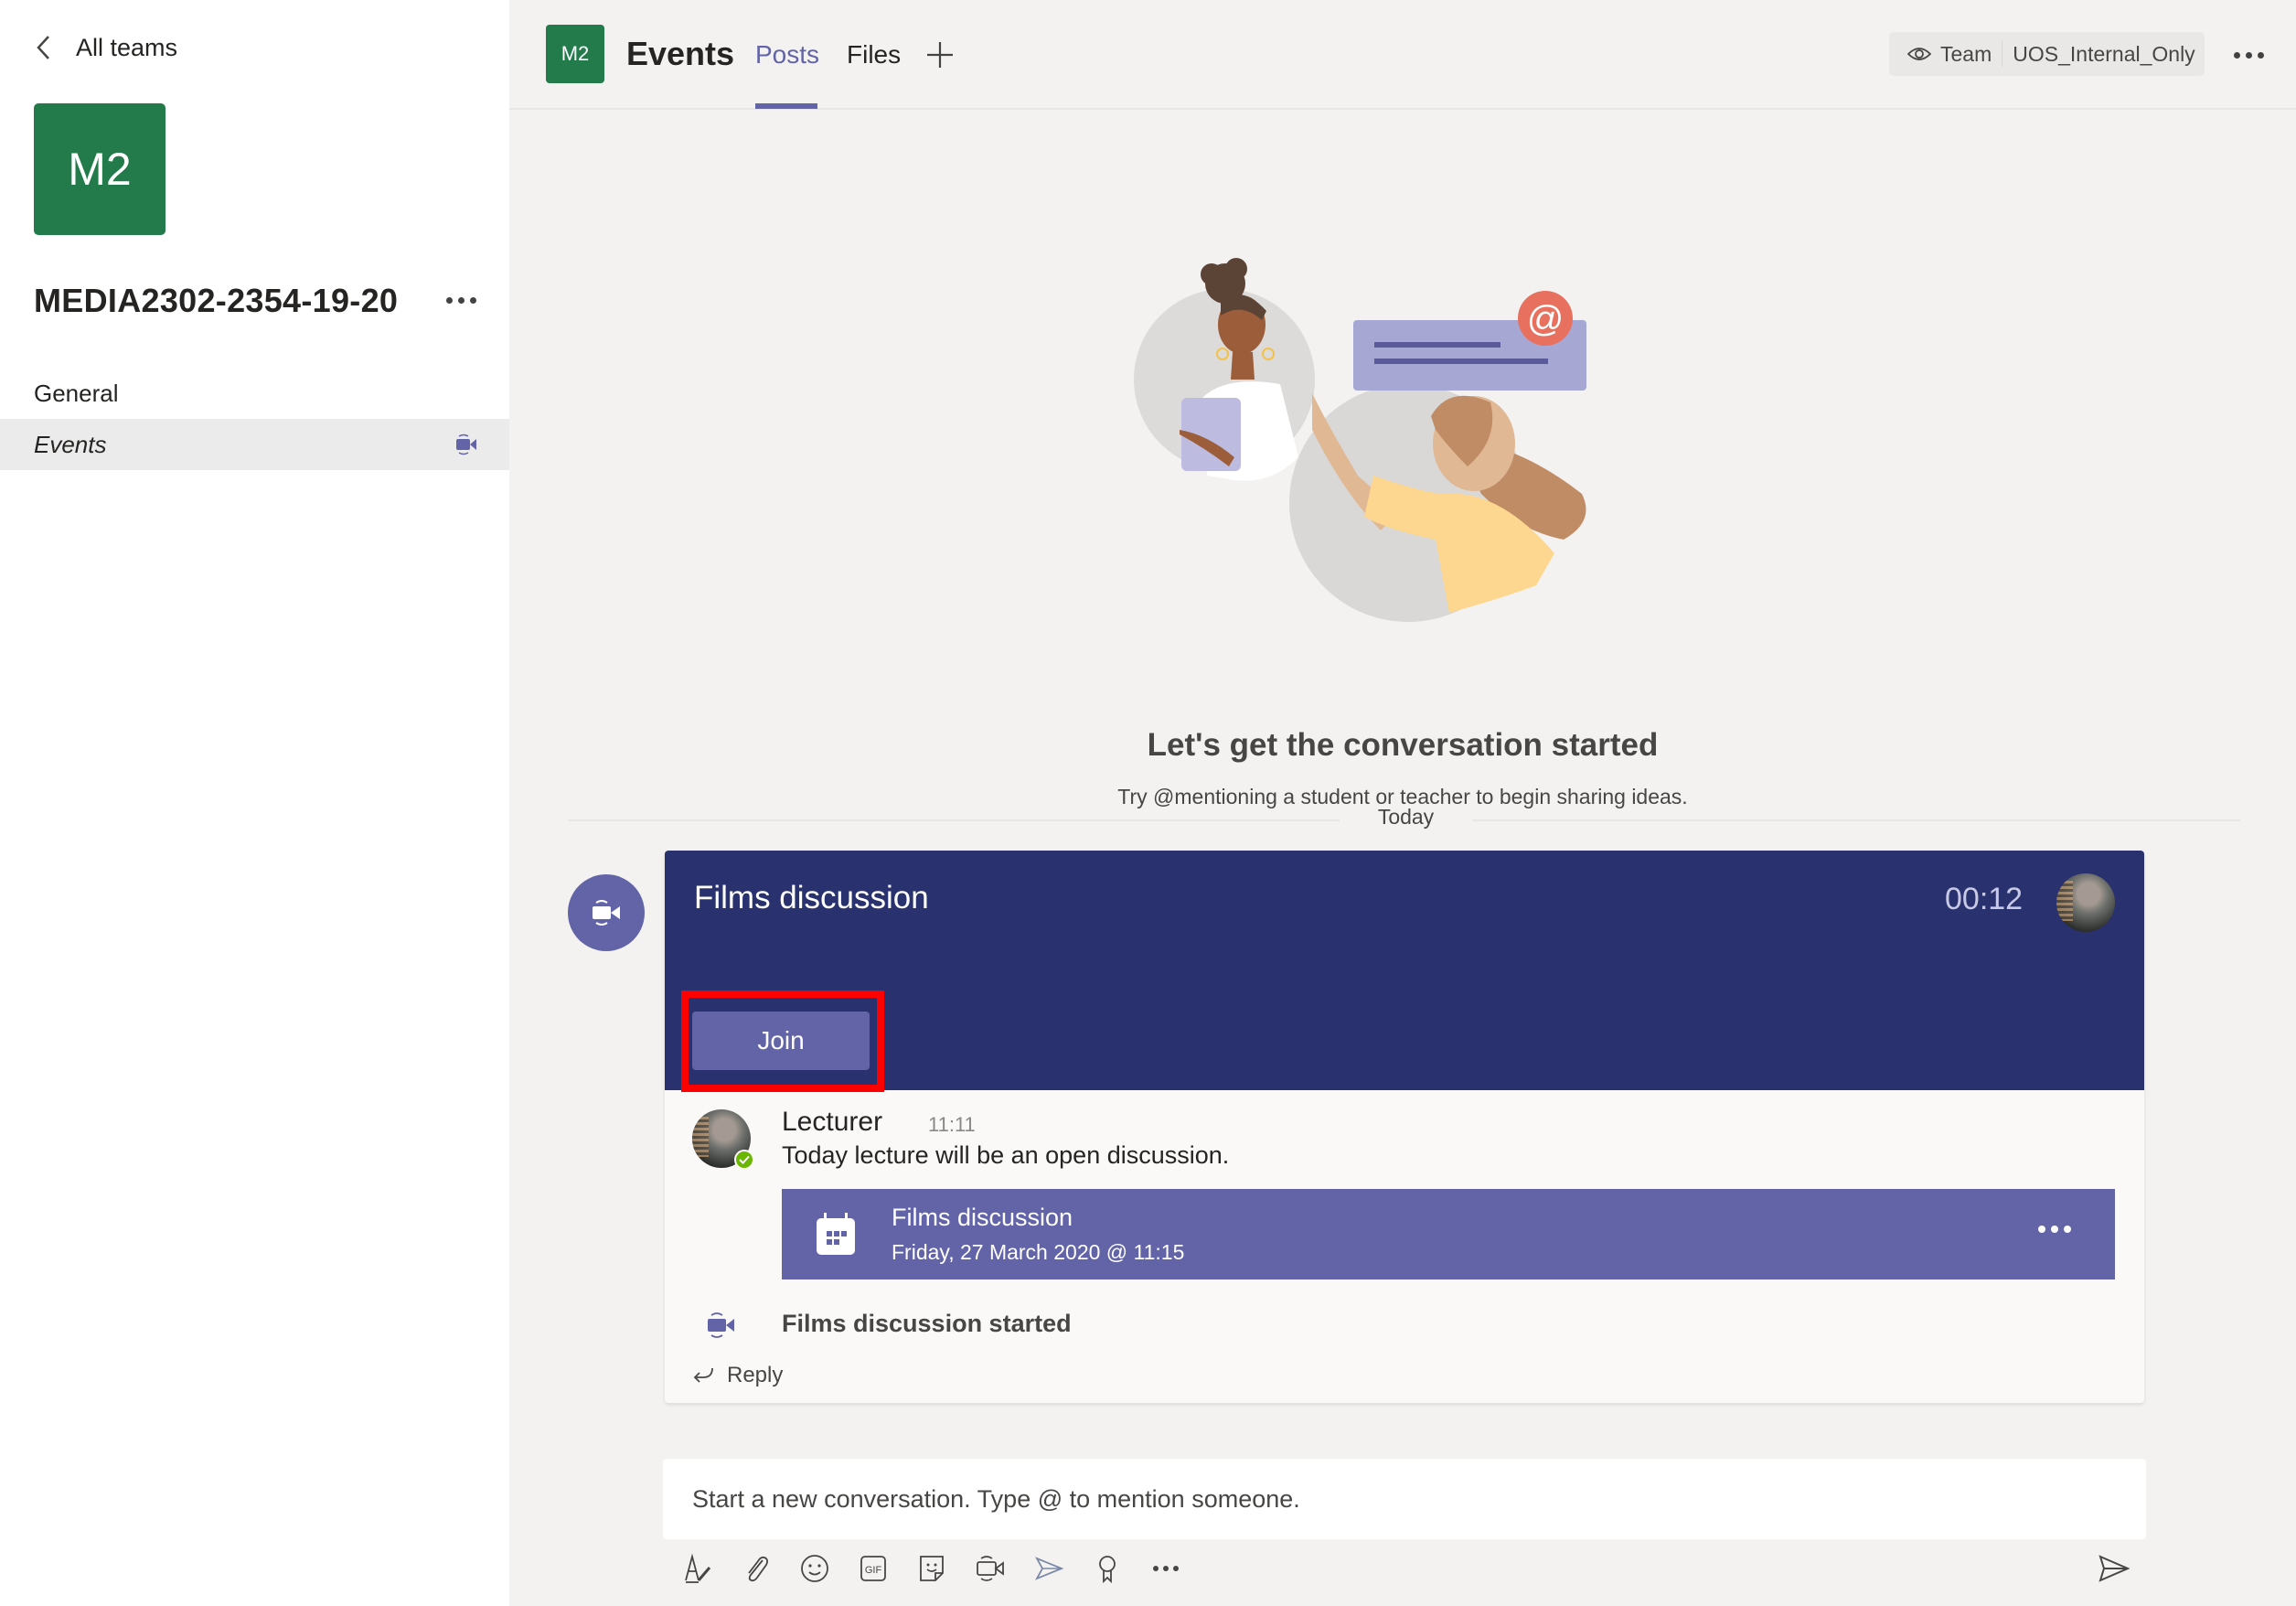  What do you see at coordinates (721, 1325) in the screenshot?
I see `meeting-started-icon` at bounding box center [721, 1325].